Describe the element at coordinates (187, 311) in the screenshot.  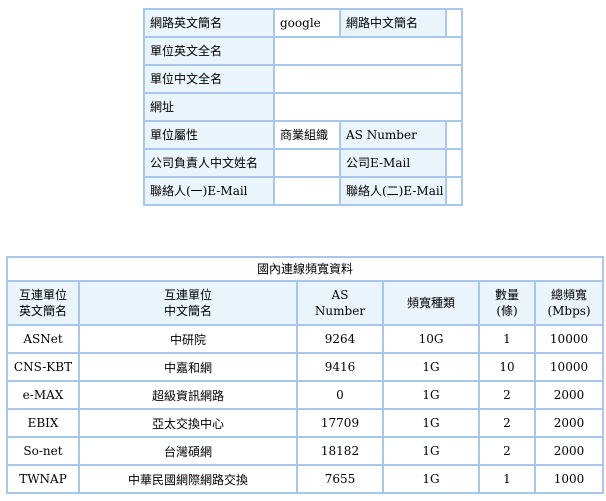
I see `header-zh-name-line2: 中文簡名` at that location.